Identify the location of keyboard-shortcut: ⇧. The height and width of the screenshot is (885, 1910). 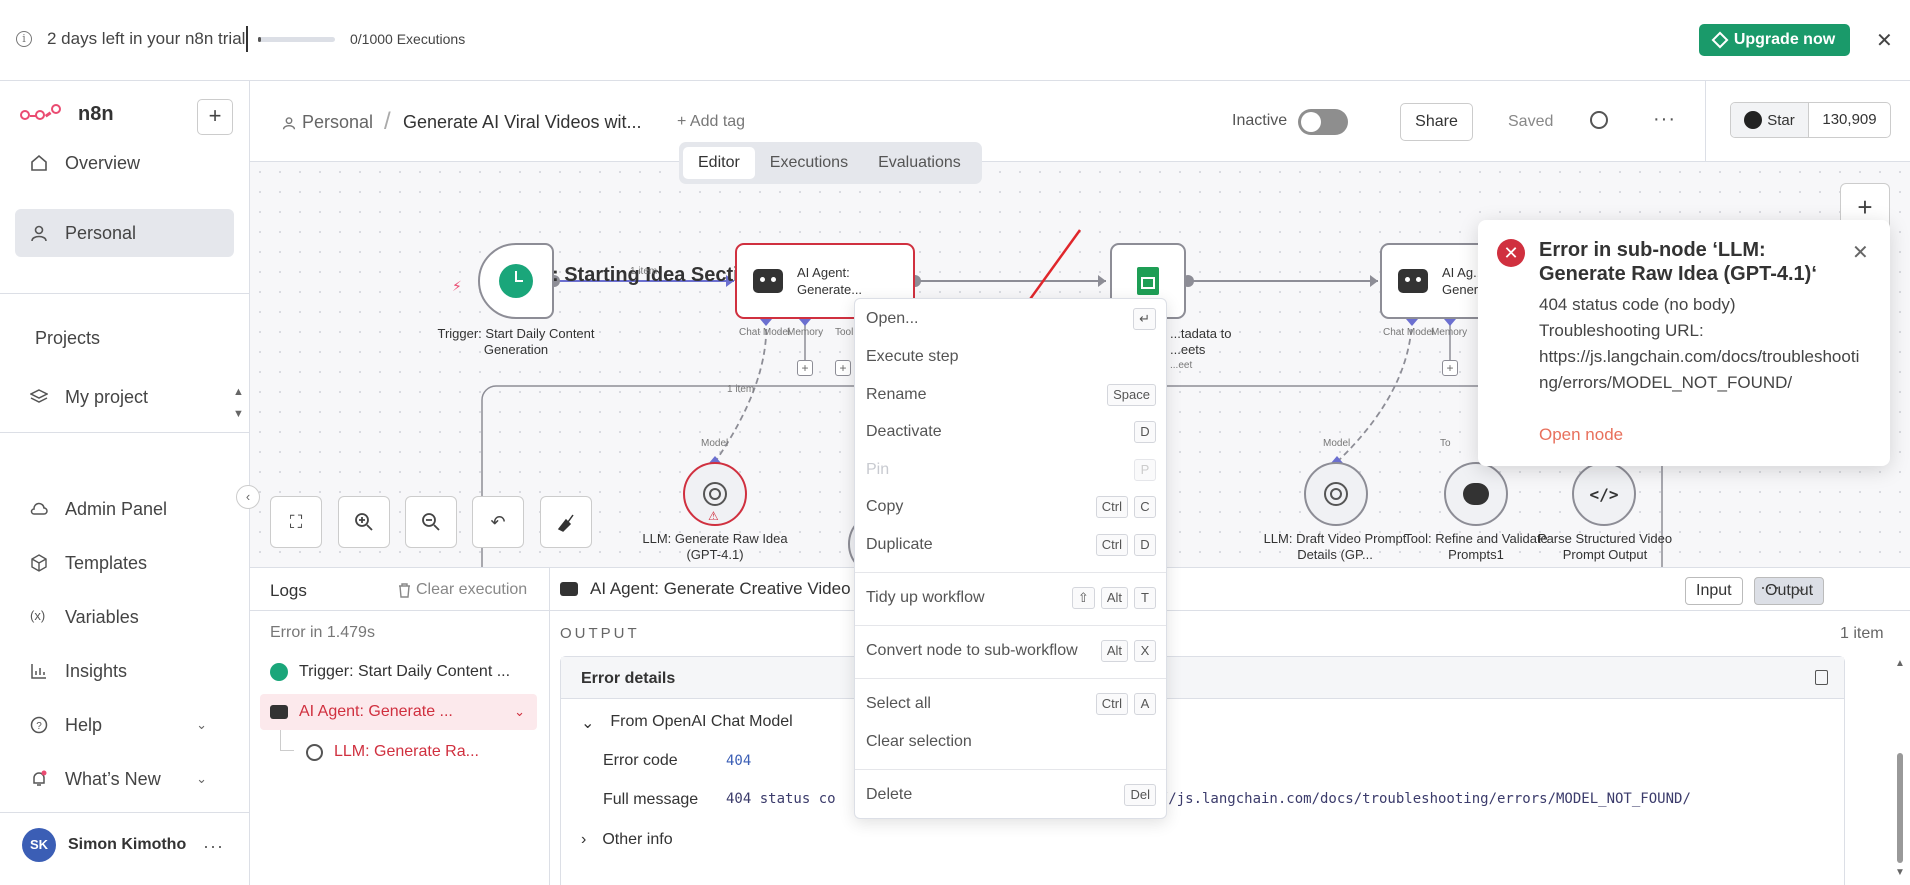
(1083, 598).